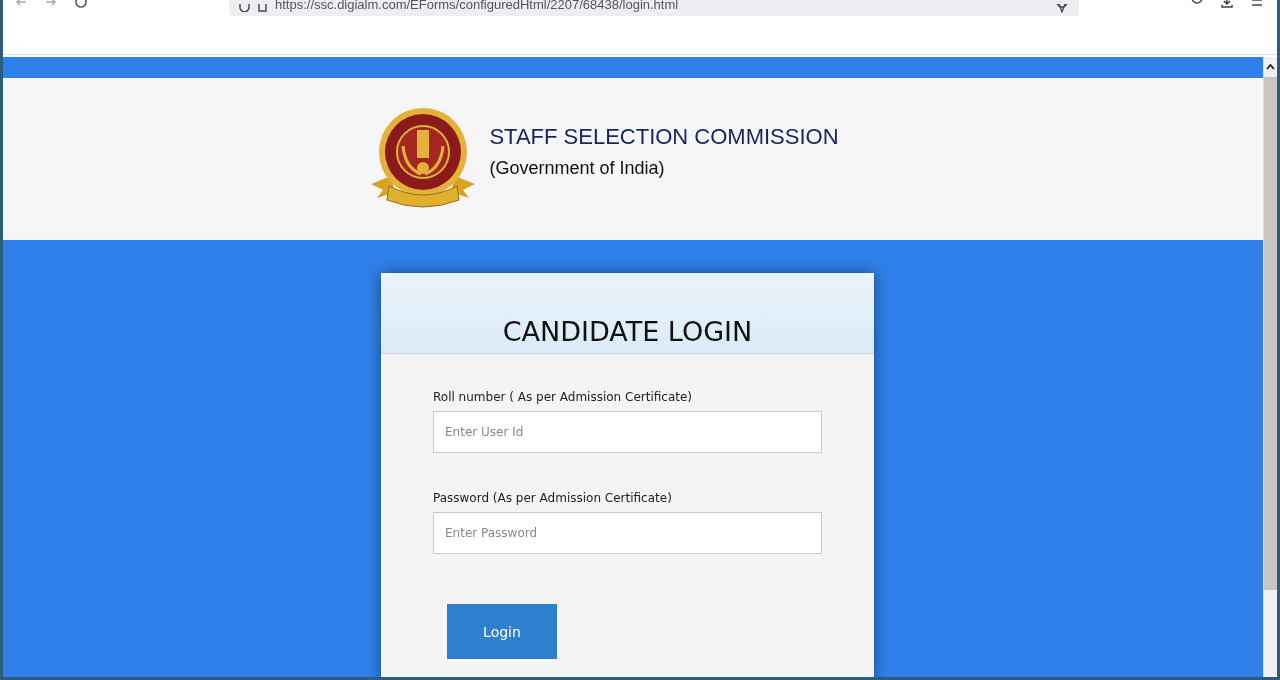 This screenshot has height=680, width=1280. What do you see at coordinates (553, 498) in the screenshot?
I see `field-label: Password (As per Admission Certificate)` at bounding box center [553, 498].